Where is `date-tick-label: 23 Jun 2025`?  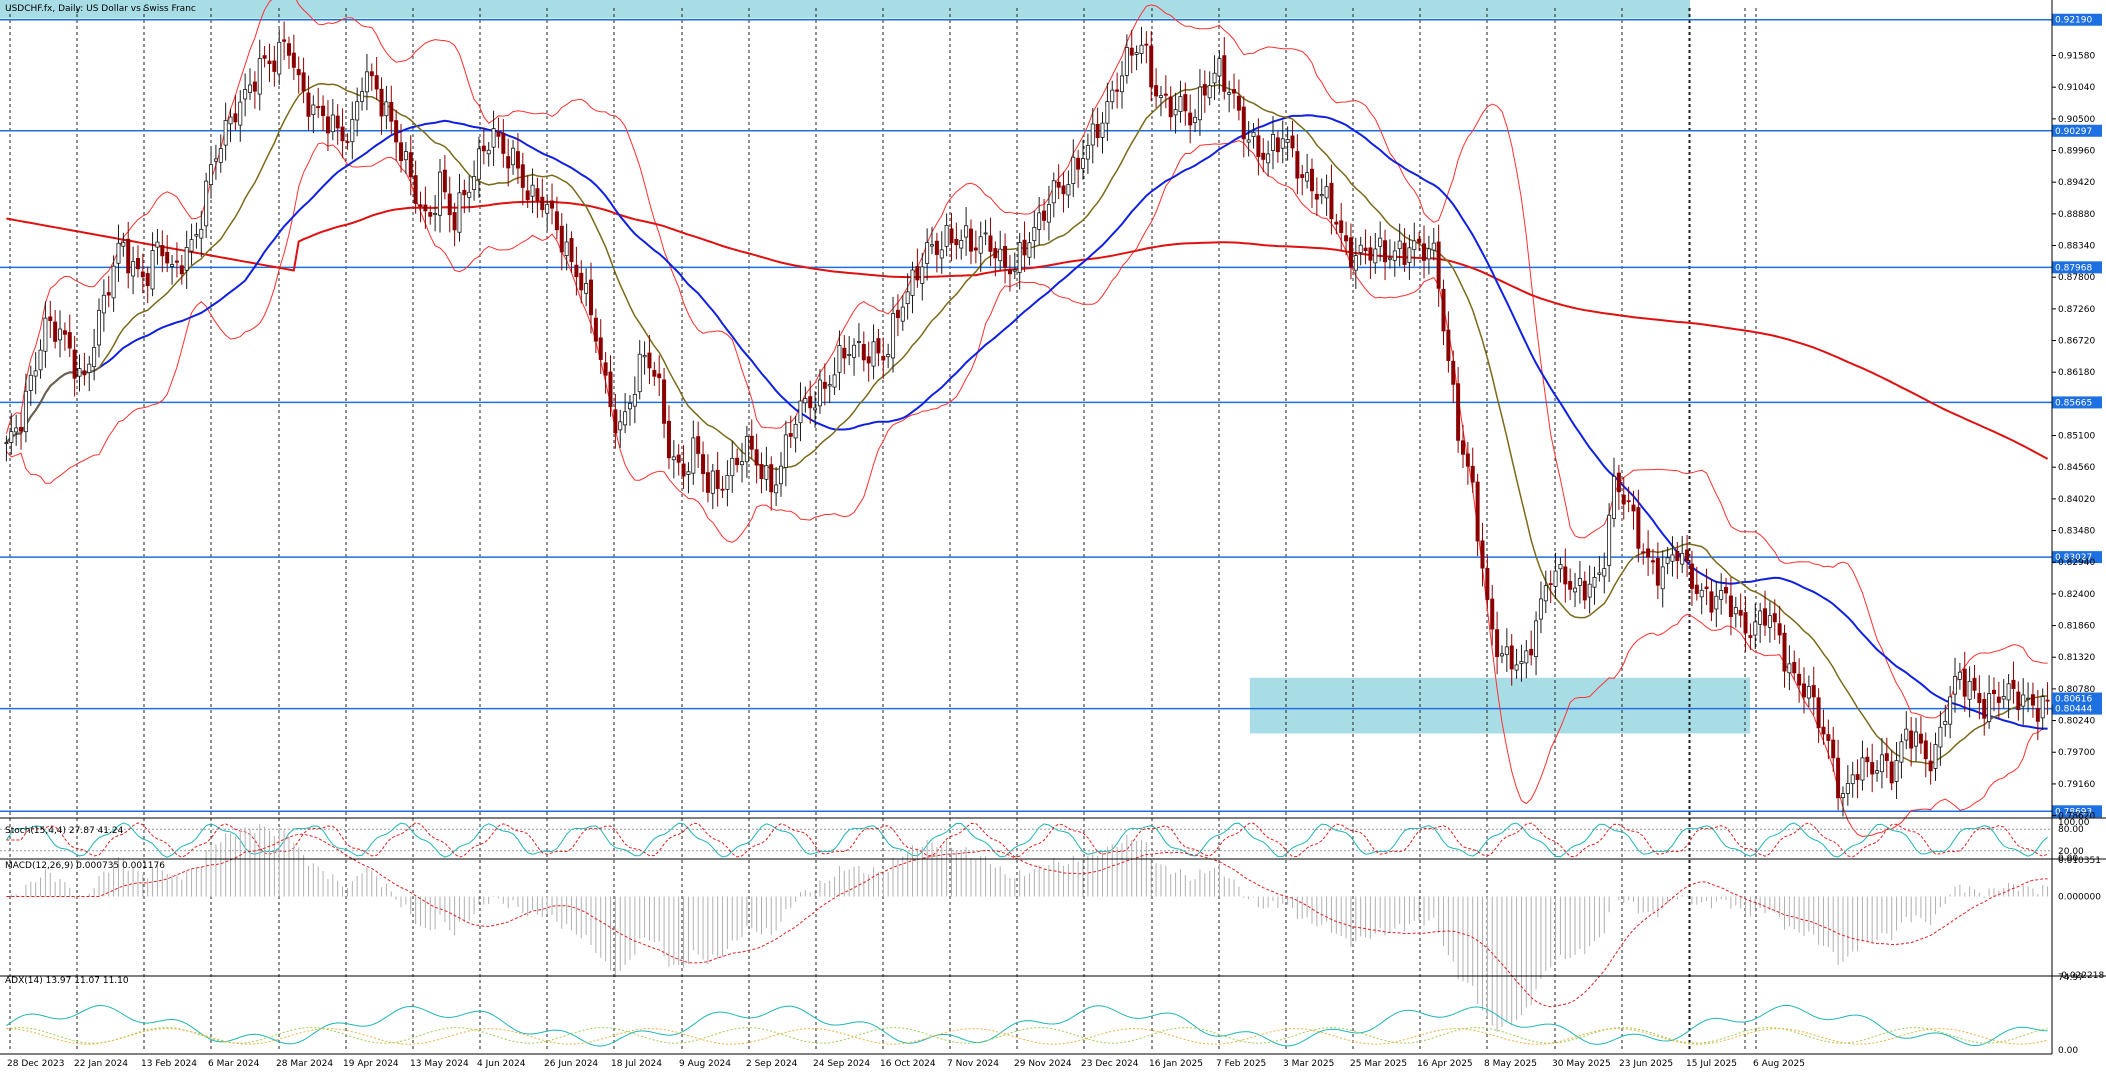
date-tick-label: 23 Jun 2025 is located at coordinates (1646, 1064).